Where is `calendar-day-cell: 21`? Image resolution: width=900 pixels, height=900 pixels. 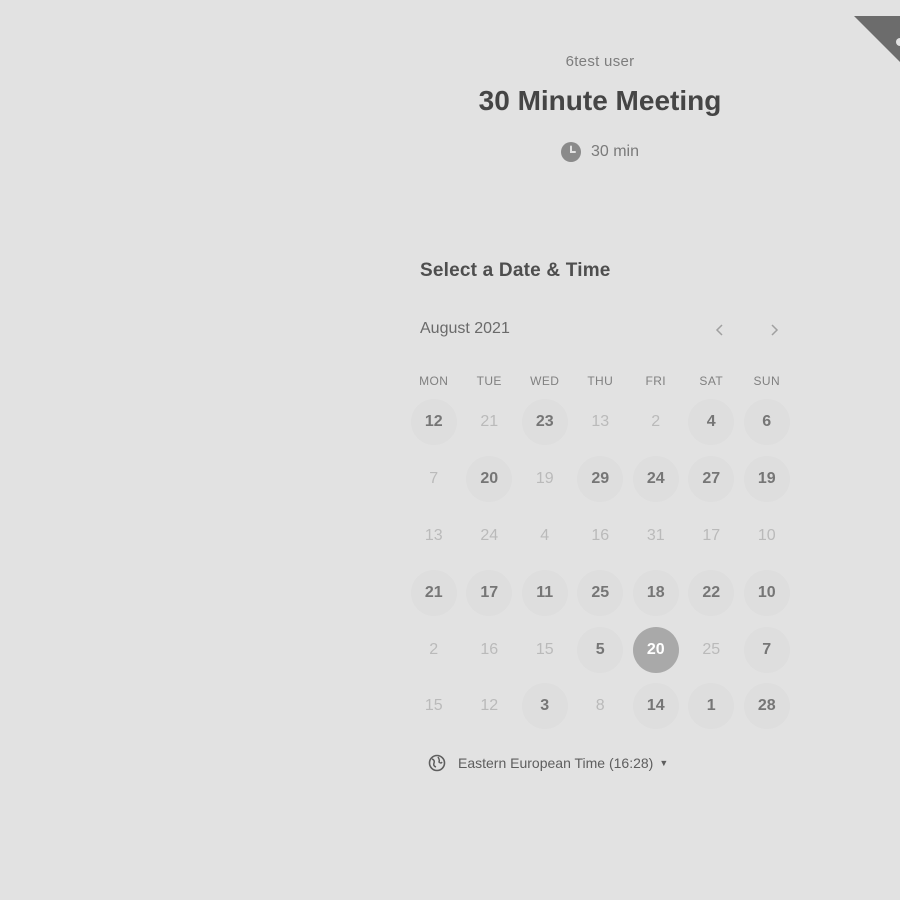 calendar-day-cell: 21 is located at coordinates (490, 422).